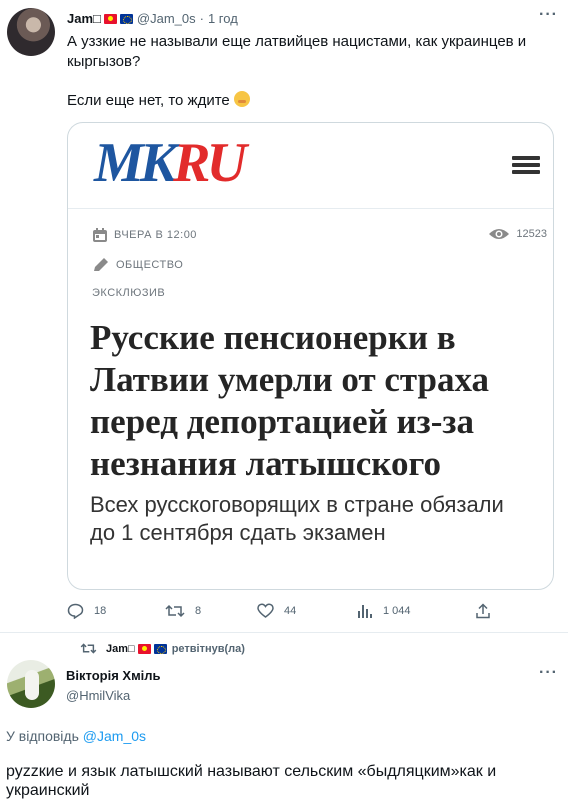  What do you see at coordinates (208, 648) in the screenshot?
I see `retweet-label: ретвітнув(ла)` at bounding box center [208, 648].